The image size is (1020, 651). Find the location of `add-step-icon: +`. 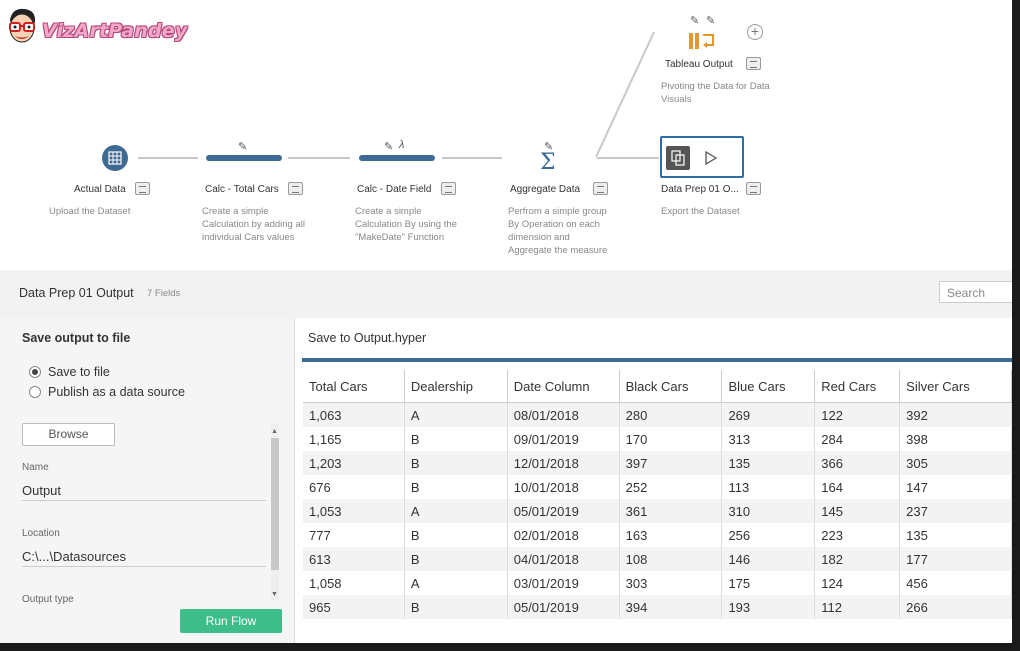

add-step-icon: + is located at coordinates (755, 32).